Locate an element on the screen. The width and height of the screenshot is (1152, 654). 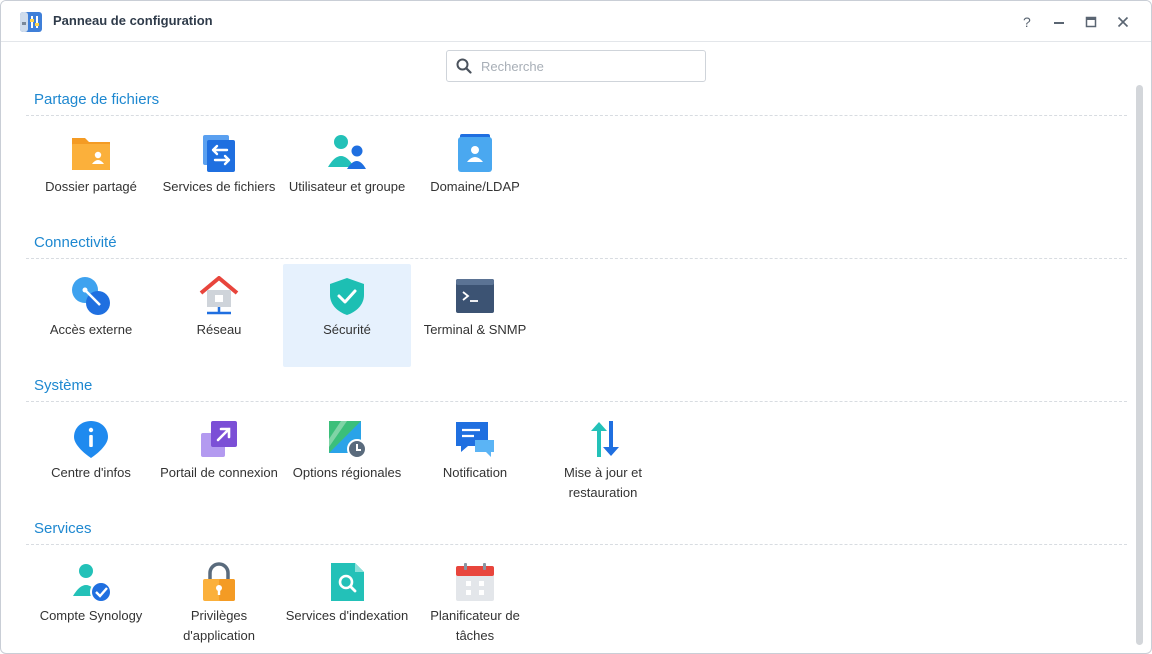
item-label: Notification is located at coordinates (475, 472).